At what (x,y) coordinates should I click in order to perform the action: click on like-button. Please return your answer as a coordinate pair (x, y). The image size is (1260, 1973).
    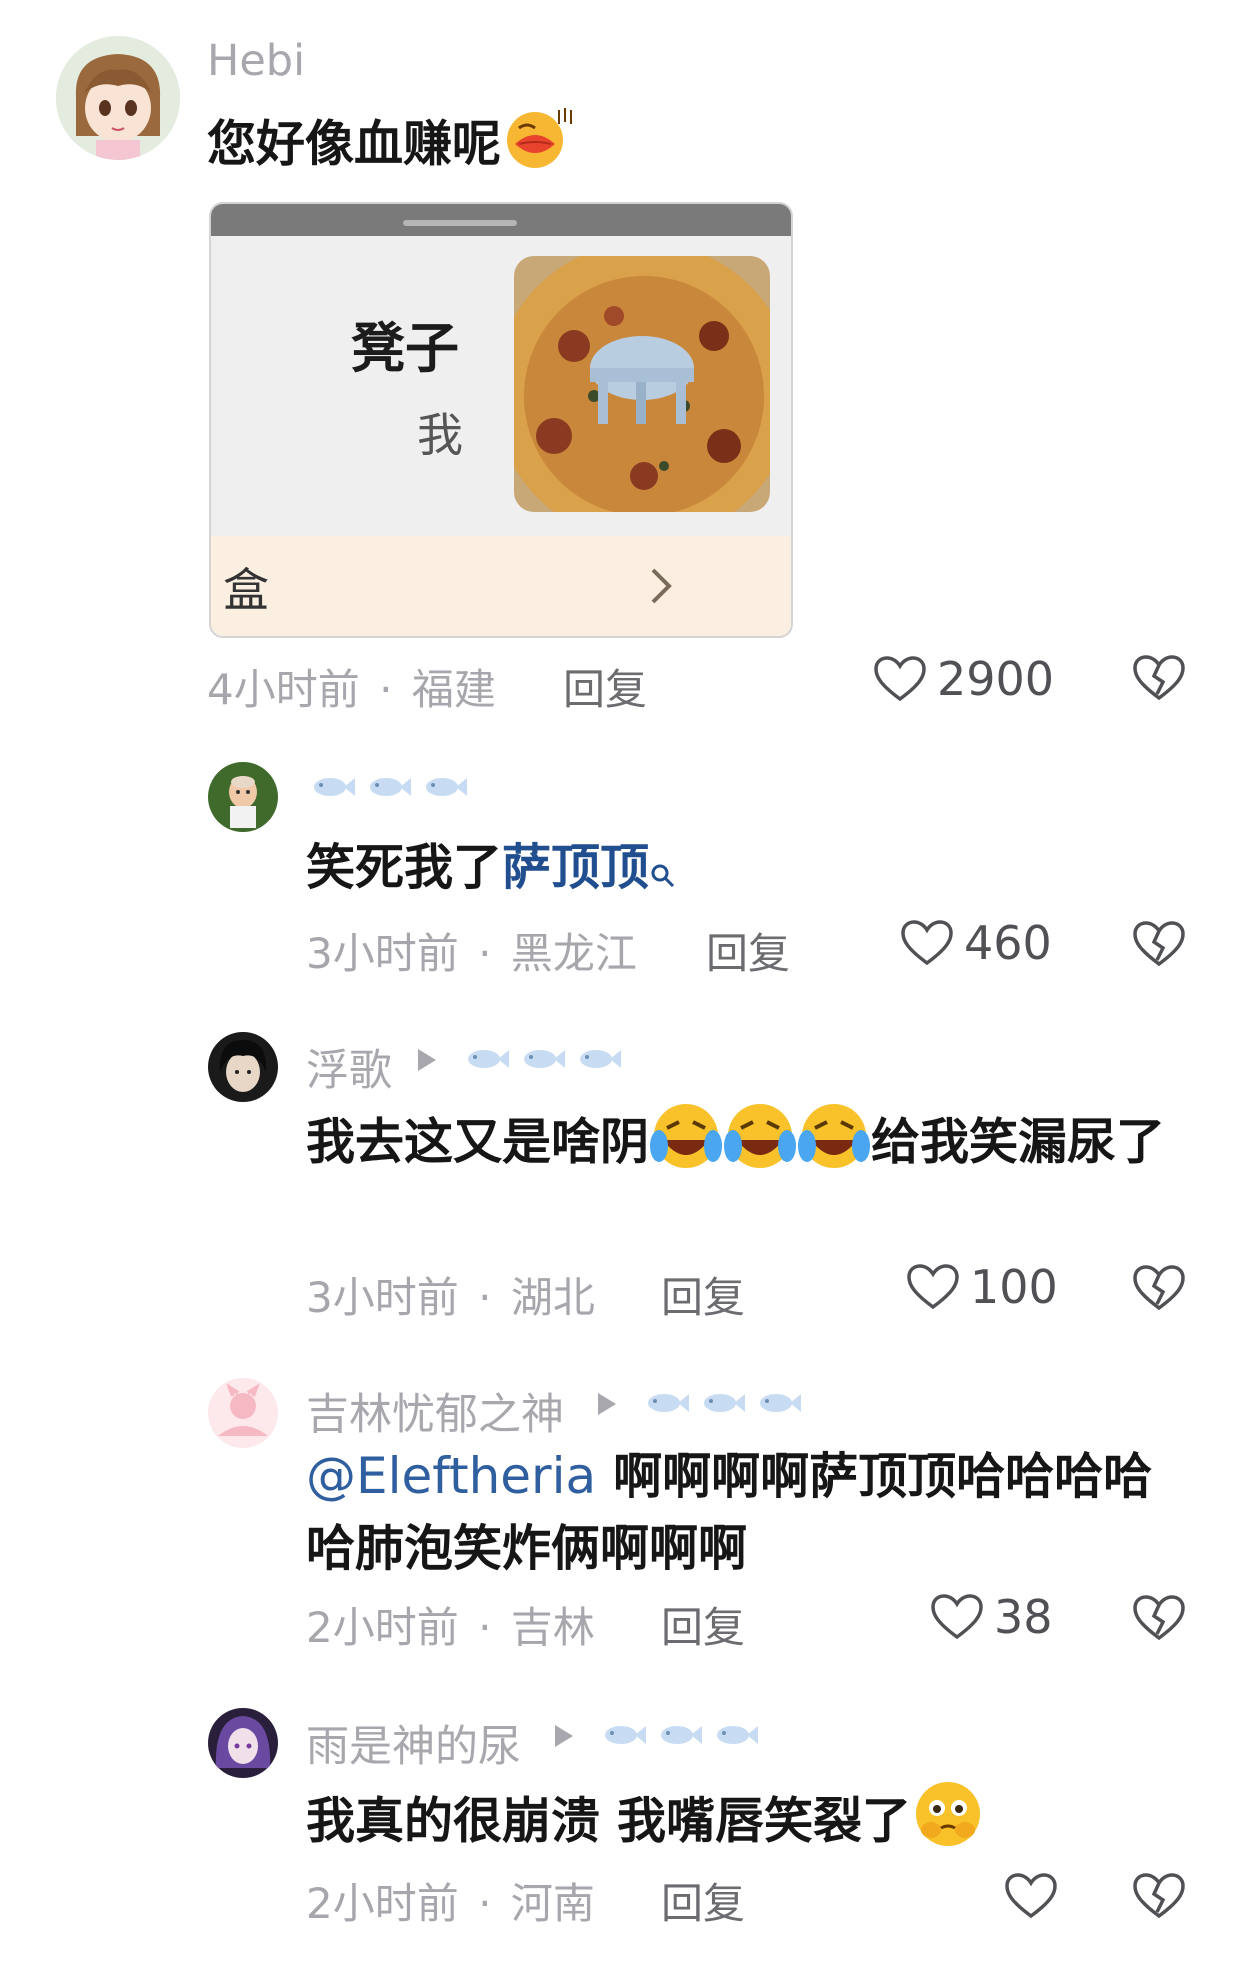
    Looking at the image, I should click on (1036, 1896).